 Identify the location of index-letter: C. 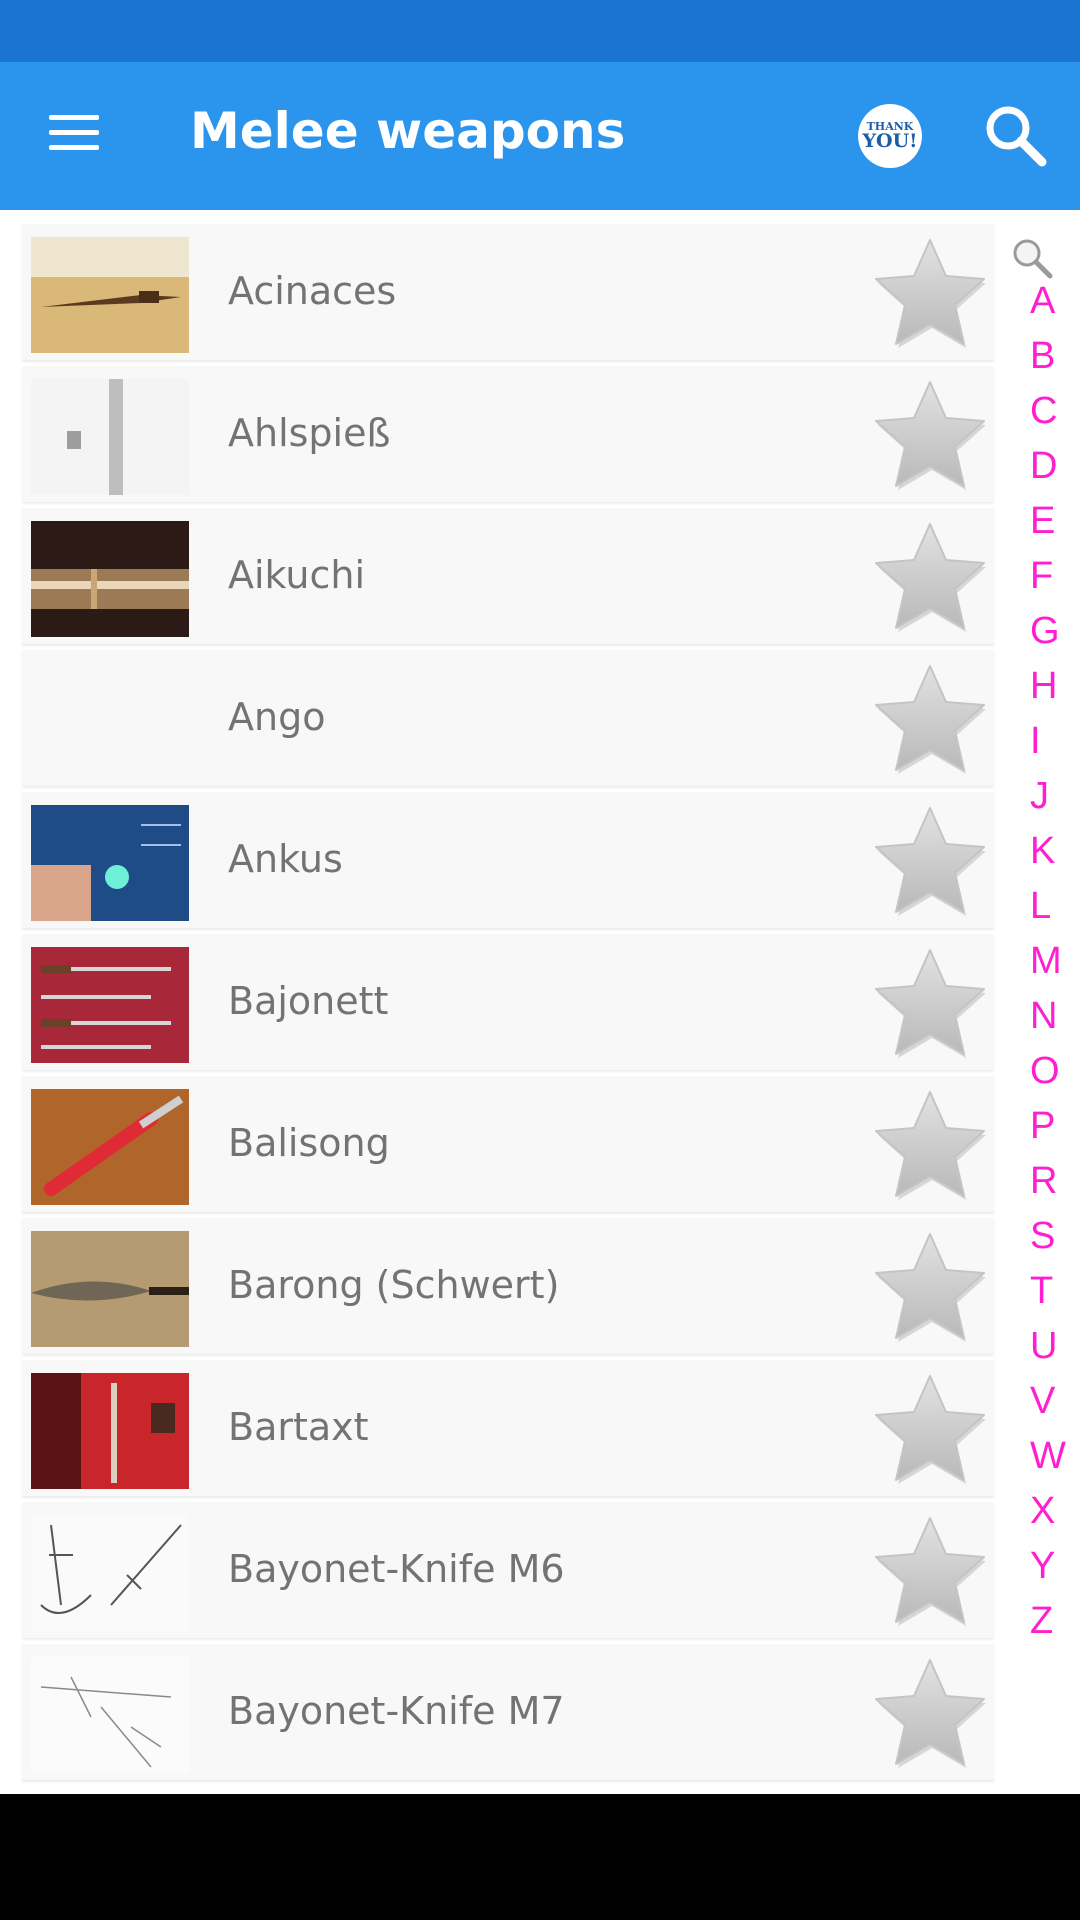
(1043, 411).